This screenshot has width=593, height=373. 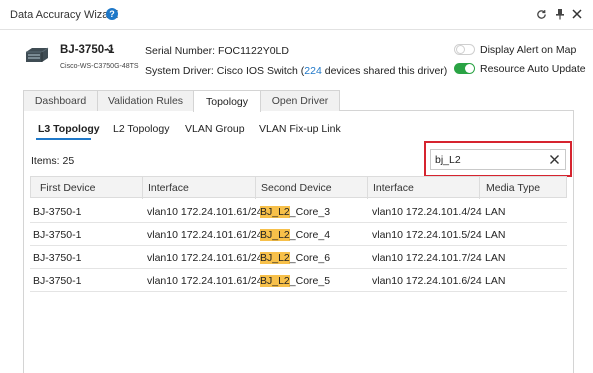 I want to click on search-input, so click(x=490, y=160).